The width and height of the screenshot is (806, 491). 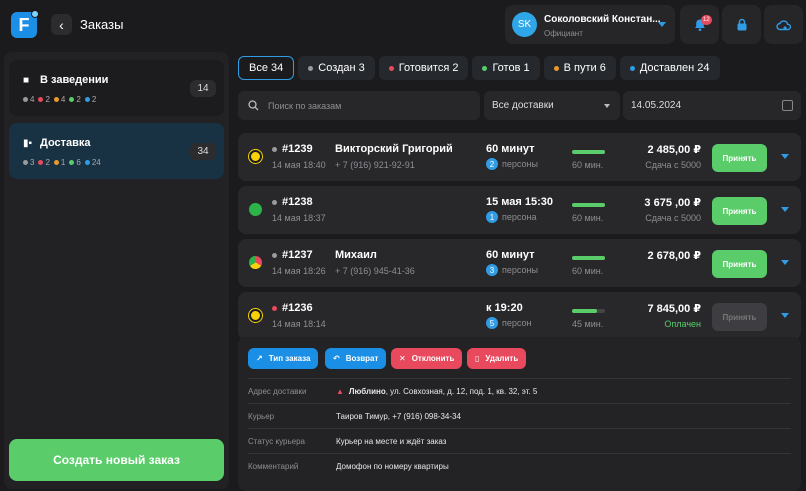 I want to click on order-type-button: ↗ Тип заказа, so click(x=283, y=358).